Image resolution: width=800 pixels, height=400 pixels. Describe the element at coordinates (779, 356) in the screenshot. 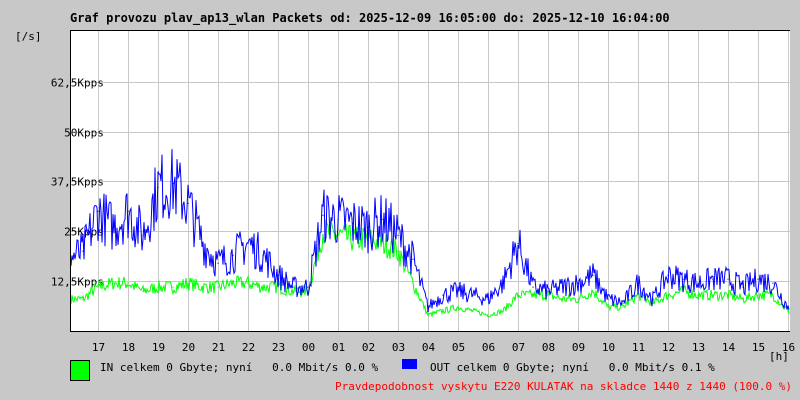

I see `x-axis-unit: [h]` at that location.